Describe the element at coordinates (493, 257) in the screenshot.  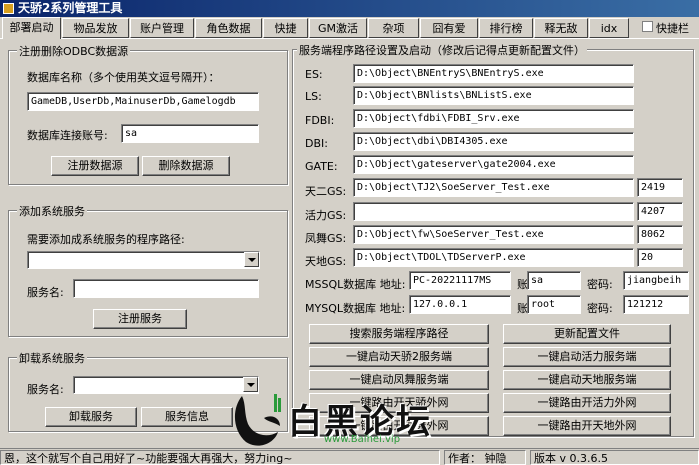
I see `tiandi-gs-path-input: D:\Object\TDOL\TDServerP.exe` at that location.